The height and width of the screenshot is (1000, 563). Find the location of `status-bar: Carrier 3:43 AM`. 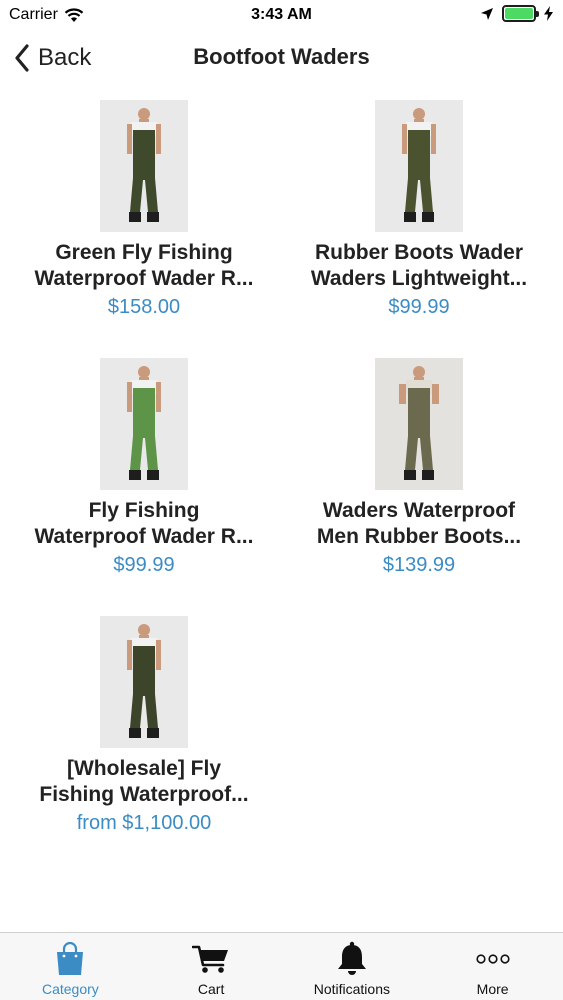

status-bar: Carrier 3:43 AM is located at coordinates (281, 15).